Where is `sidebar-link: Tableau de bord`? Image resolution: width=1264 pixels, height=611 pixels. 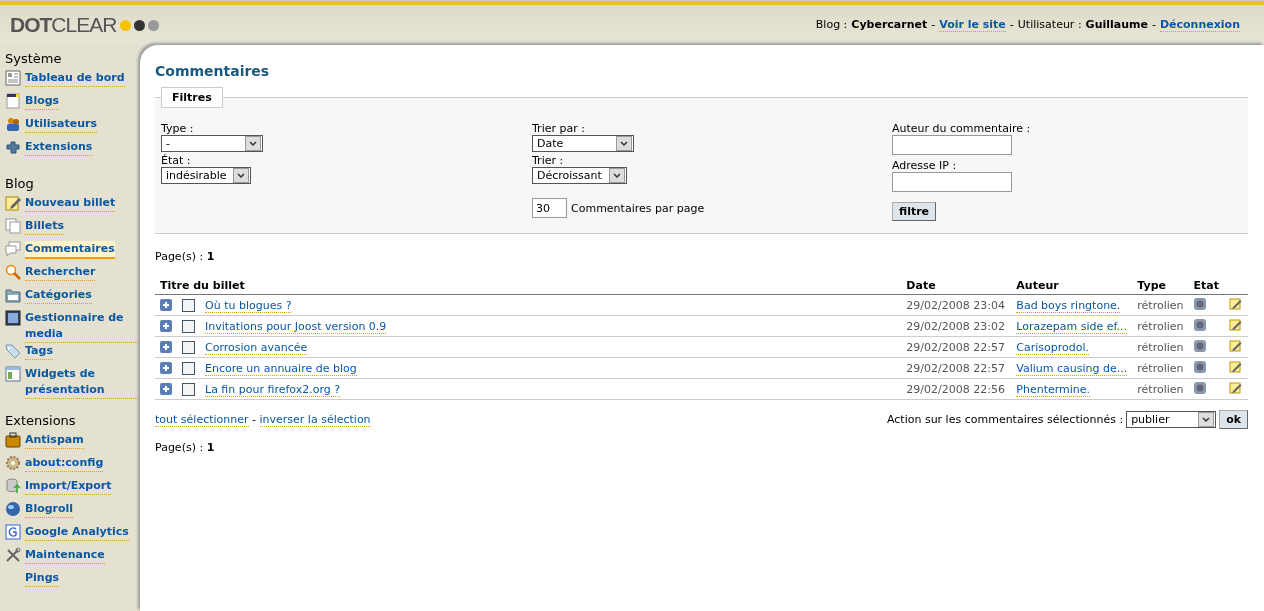
sidebar-link: Tableau de bord is located at coordinates (75, 78).